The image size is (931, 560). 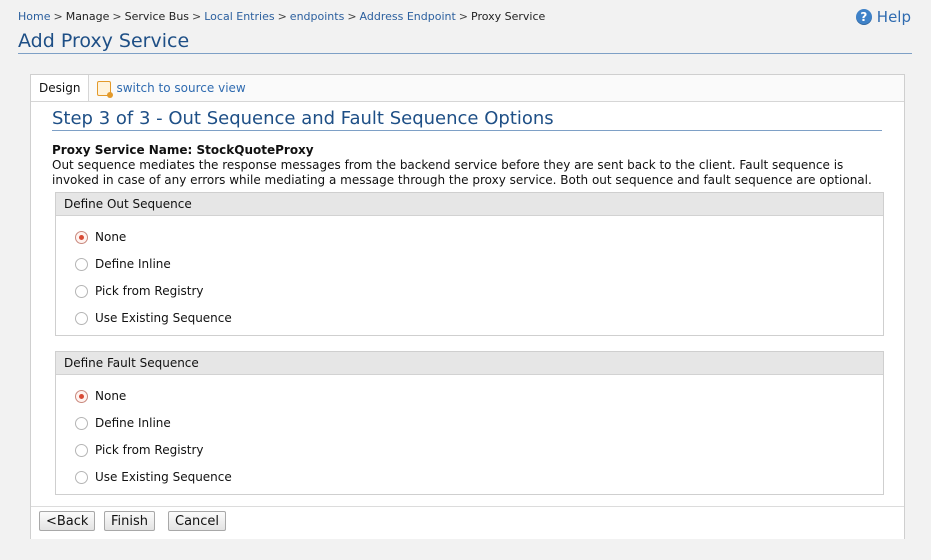 I want to click on view-tabbar: Design switch to source view, so click(x=467, y=88).